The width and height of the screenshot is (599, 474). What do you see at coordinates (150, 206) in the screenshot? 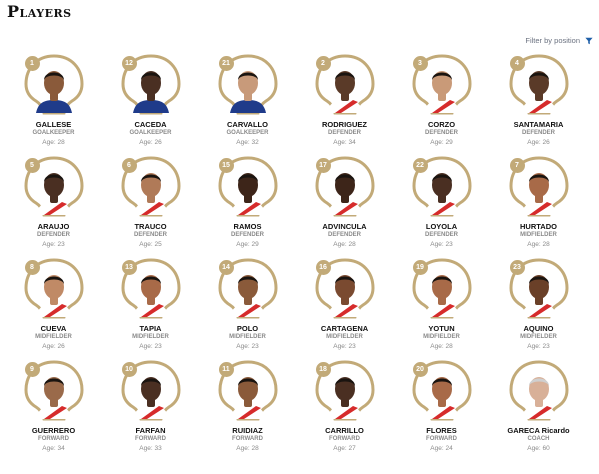
I see `player-card: 6 TRAUCO DEFENDER Age: 25` at bounding box center [150, 206].